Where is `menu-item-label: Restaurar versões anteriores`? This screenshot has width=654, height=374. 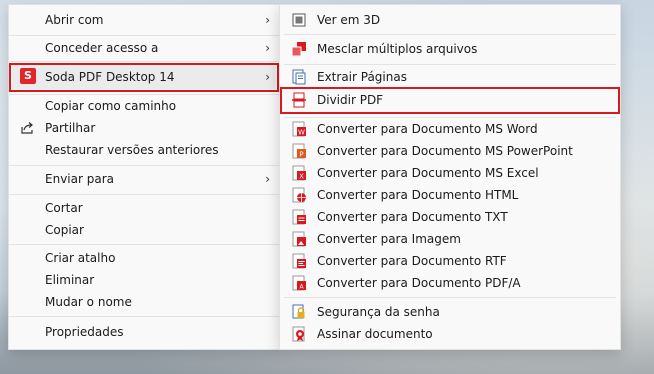 menu-item-label: Restaurar versões anteriores is located at coordinates (132, 150).